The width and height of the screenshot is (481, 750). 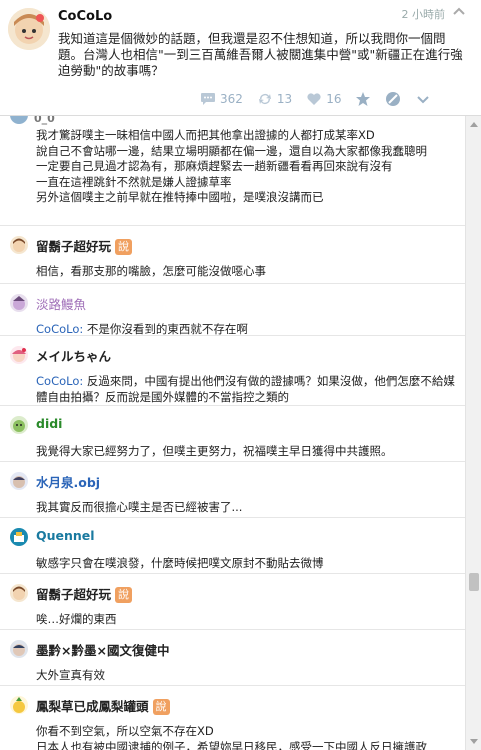 I want to click on heart-icon, so click(x=314, y=99).